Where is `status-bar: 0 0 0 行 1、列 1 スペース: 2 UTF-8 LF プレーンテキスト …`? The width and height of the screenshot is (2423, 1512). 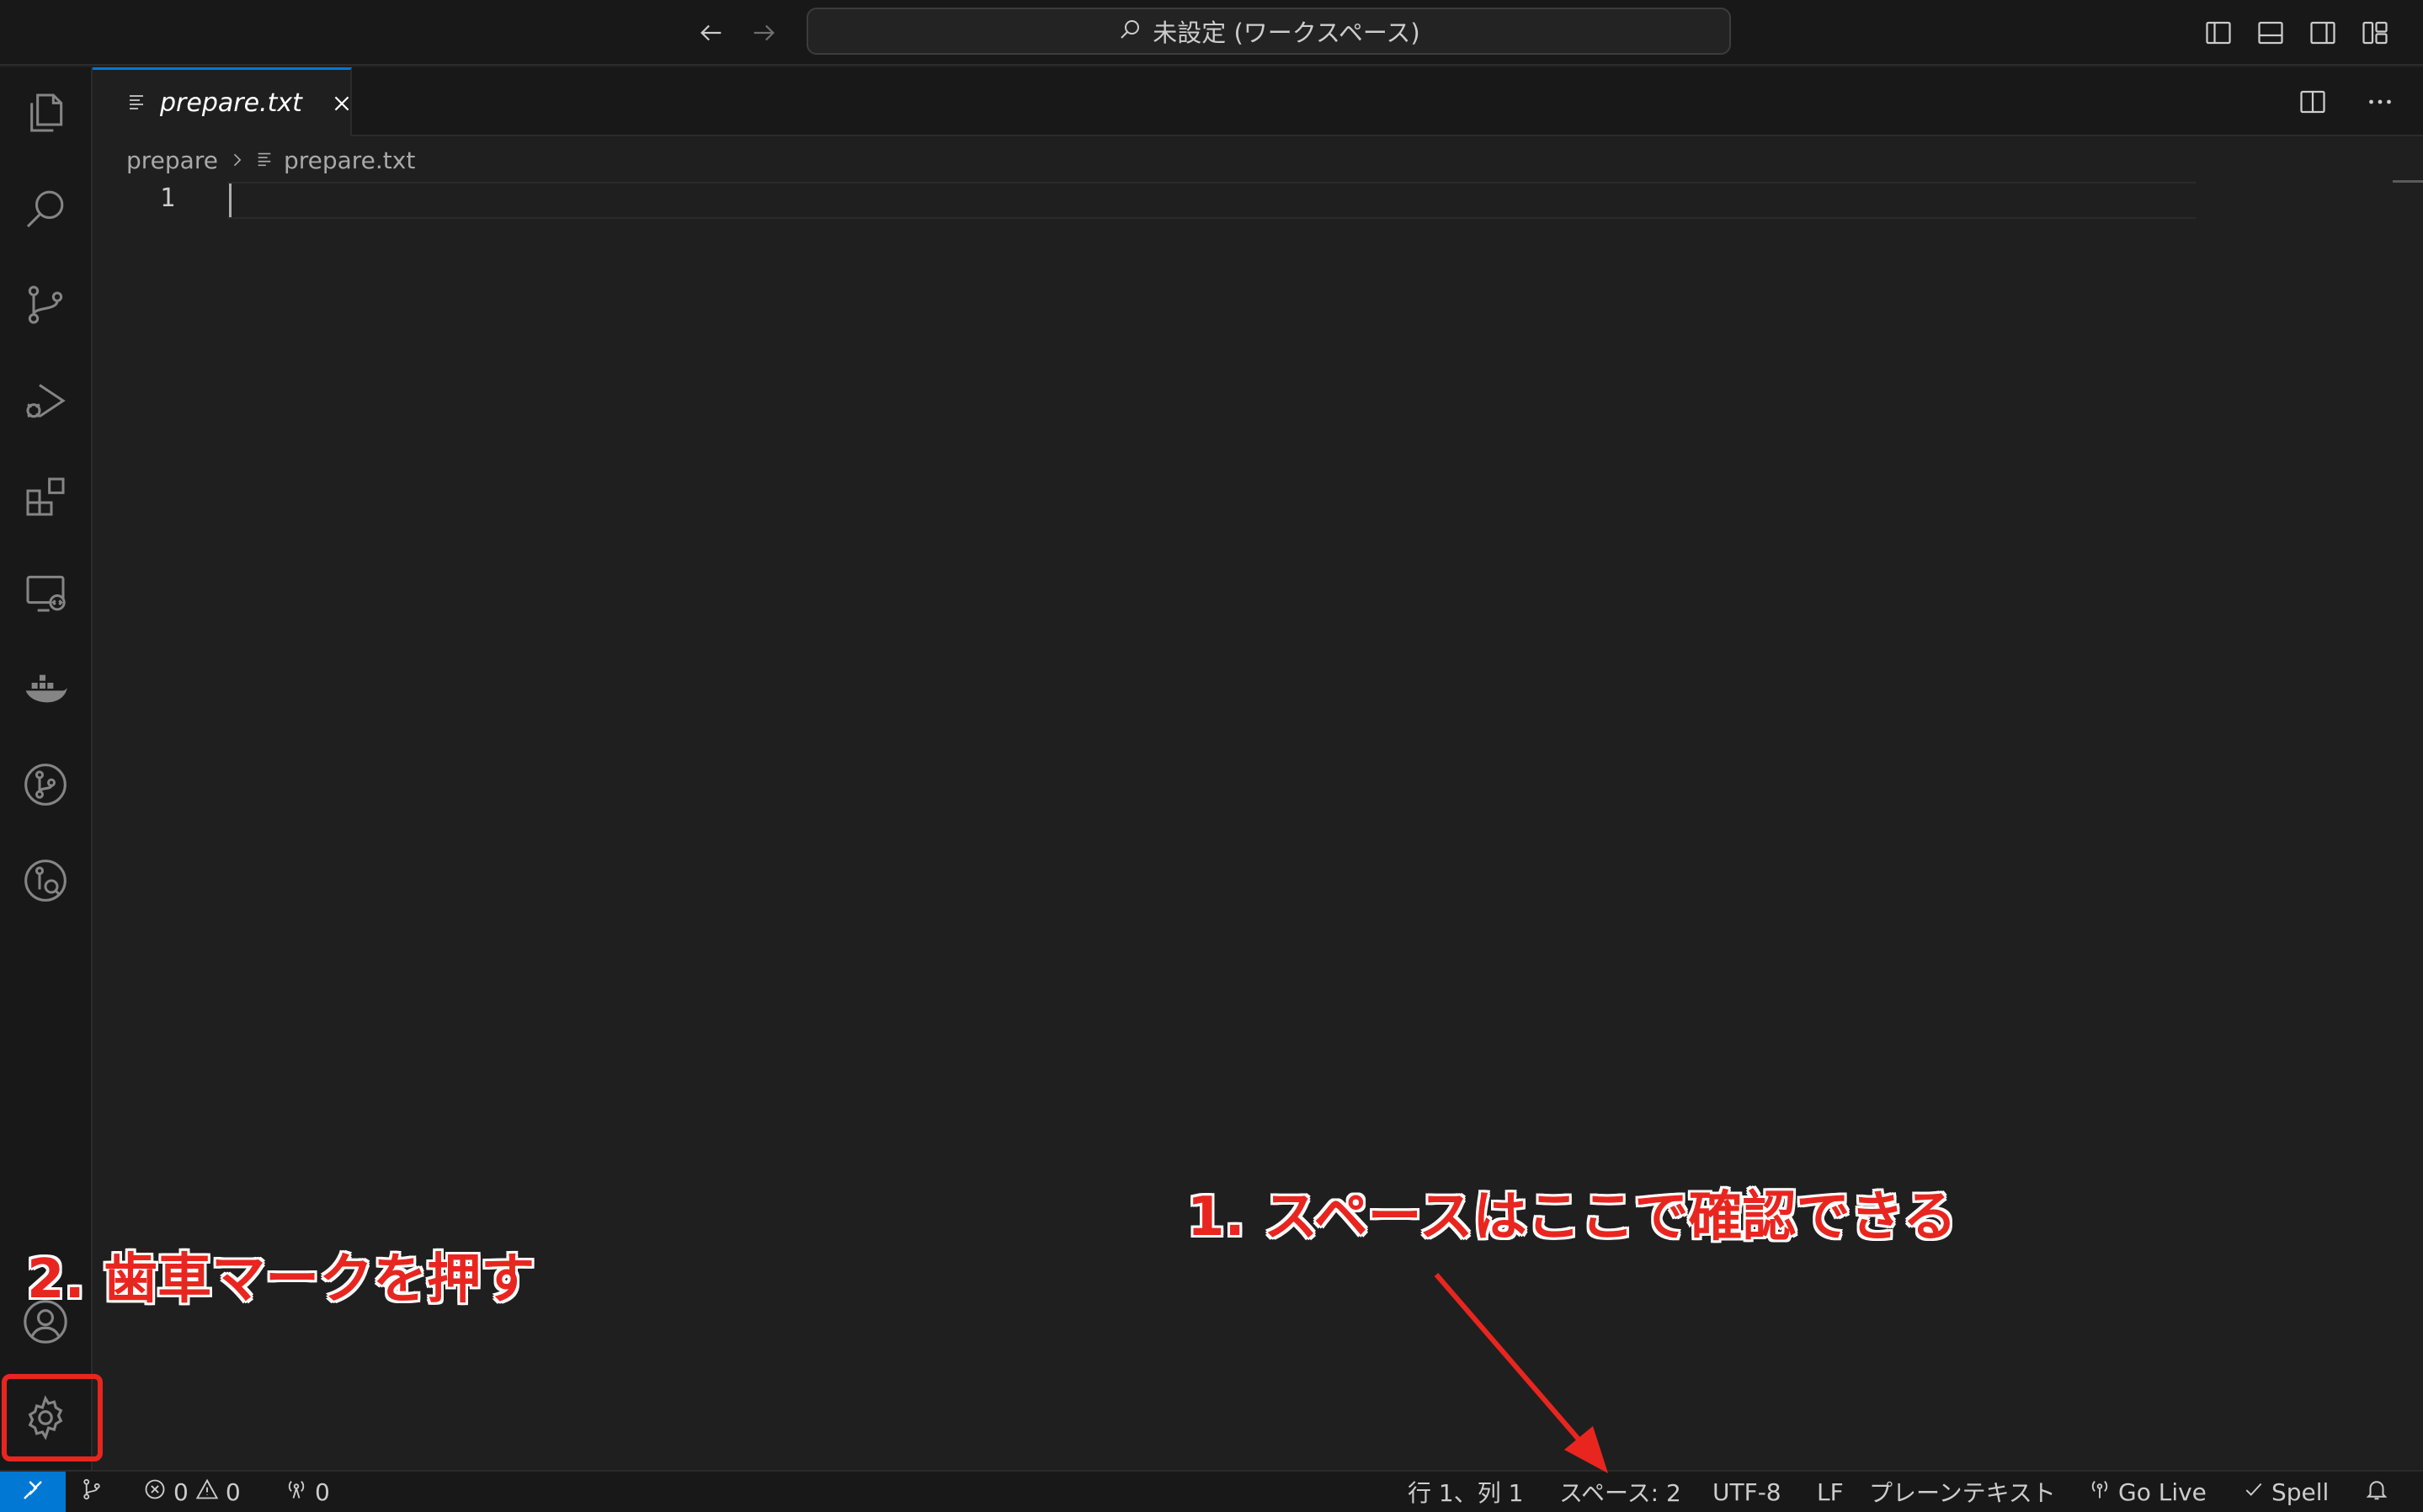
status-bar: 0 0 0 行 1、列 1 スペース: 2 UTF-8 LF プレーンテキスト … is located at coordinates (1212, 1491).